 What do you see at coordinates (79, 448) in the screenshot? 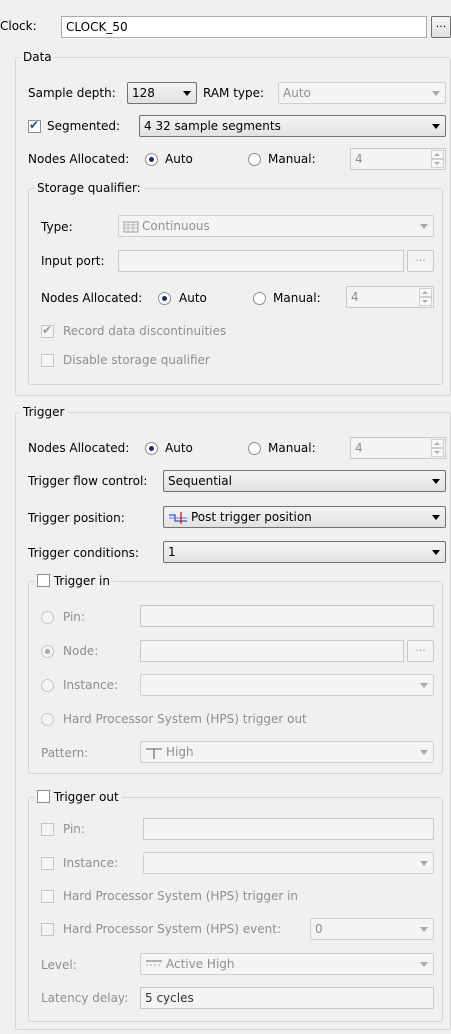
I see `trigger-nodes-label: Nodes Allocated:` at bounding box center [79, 448].